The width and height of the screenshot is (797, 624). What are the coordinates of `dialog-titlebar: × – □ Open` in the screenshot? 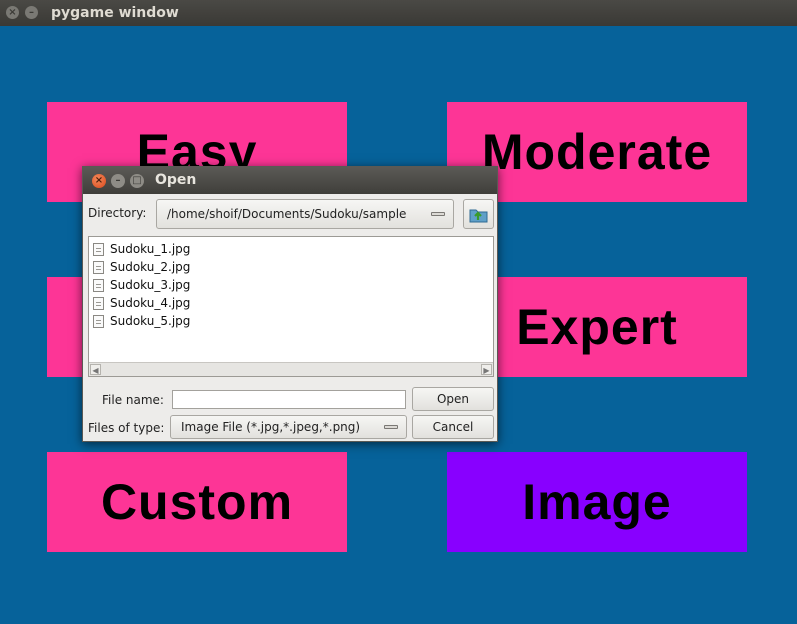 It's located at (290, 180).